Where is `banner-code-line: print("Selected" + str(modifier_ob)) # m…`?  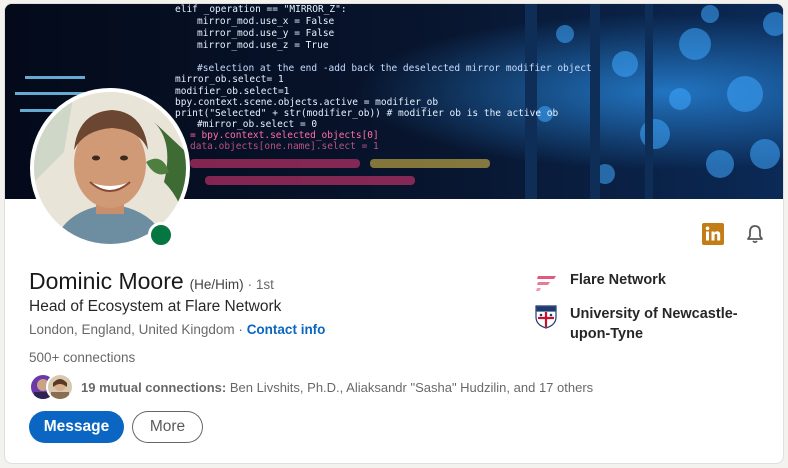
banner-code-line: print("Selected" + str(modifier_ob)) # m… is located at coordinates (366, 113).